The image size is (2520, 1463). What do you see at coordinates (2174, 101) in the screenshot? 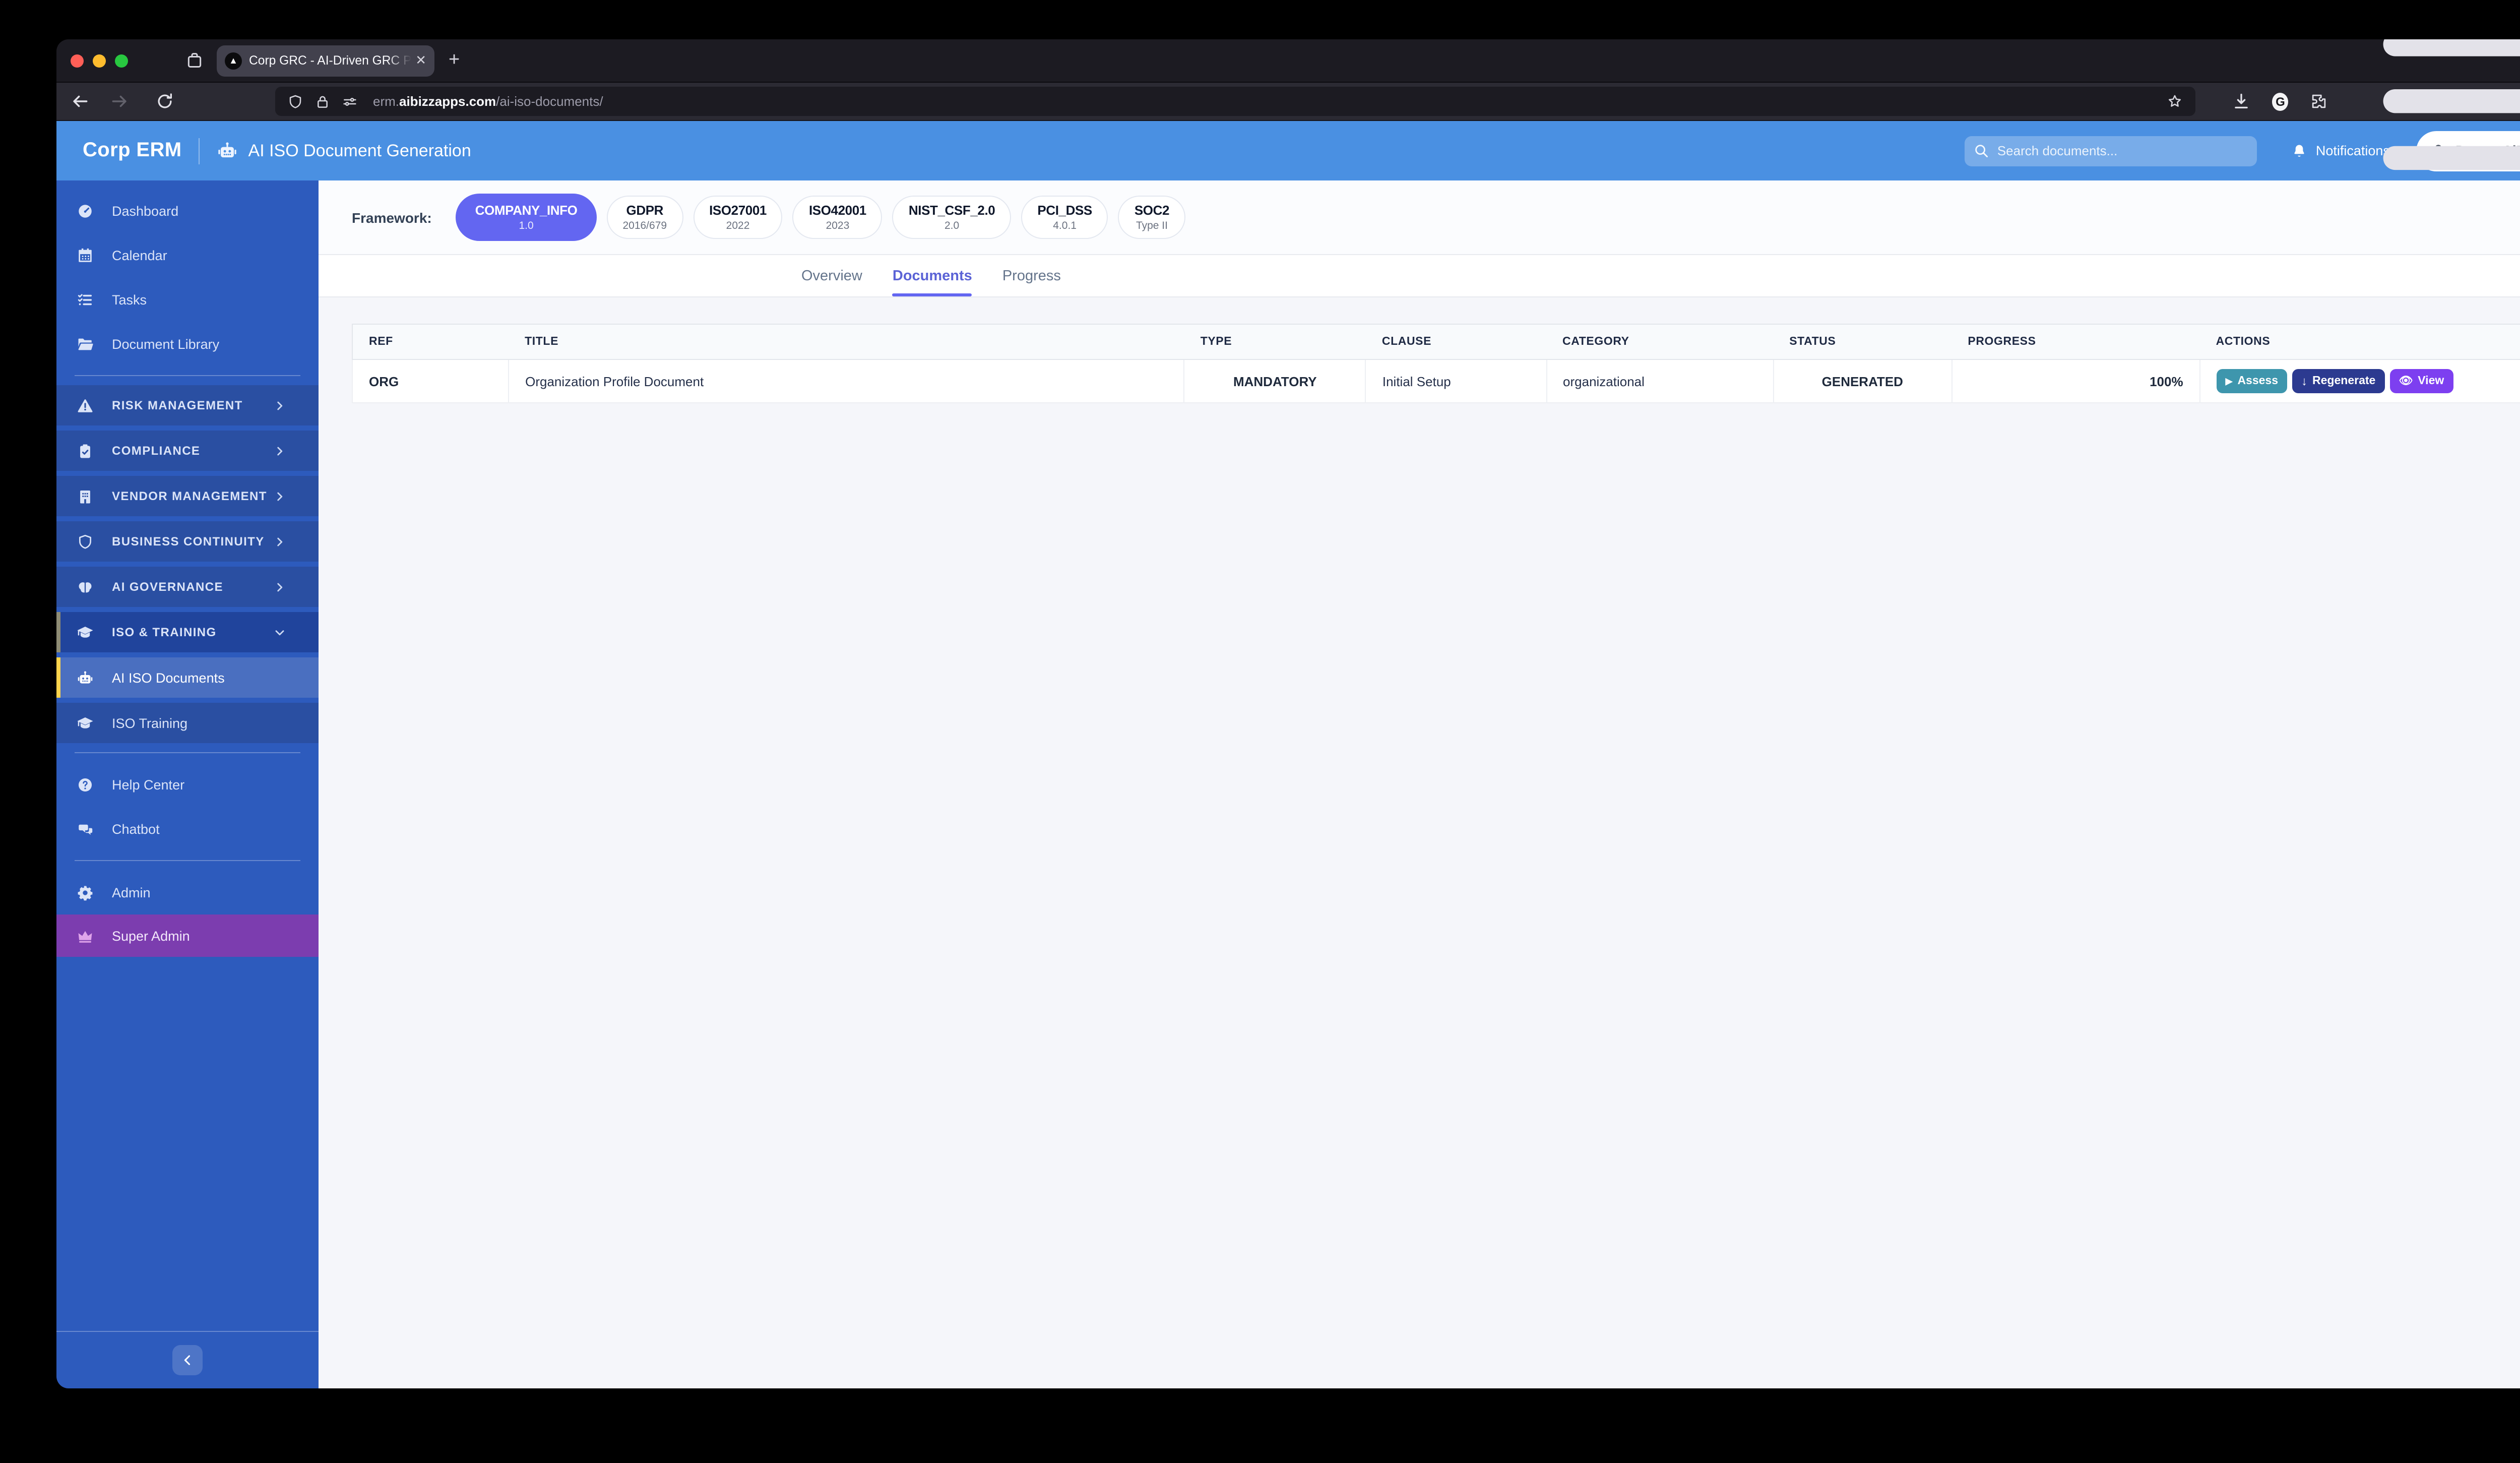
I see `bookmark-star-icon` at bounding box center [2174, 101].